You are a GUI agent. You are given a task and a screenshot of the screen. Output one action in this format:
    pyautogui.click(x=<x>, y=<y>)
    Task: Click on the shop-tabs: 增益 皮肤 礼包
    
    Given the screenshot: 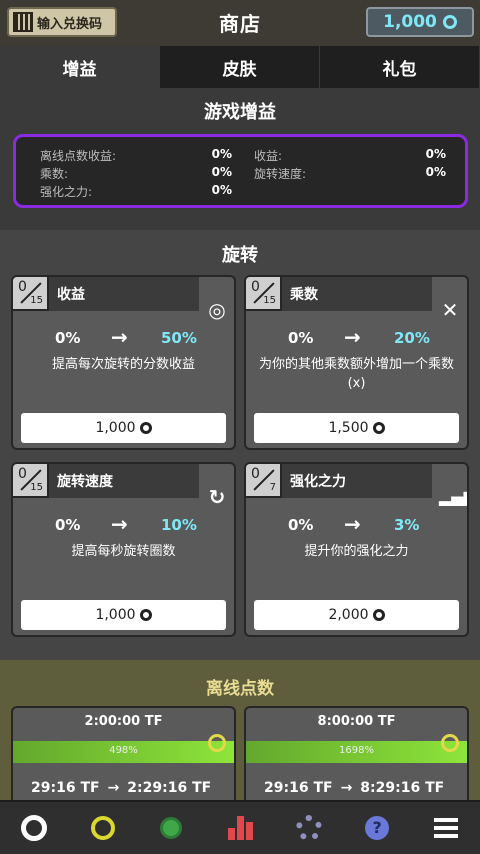 What is the action you would take?
    pyautogui.click(x=240, y=67)
    